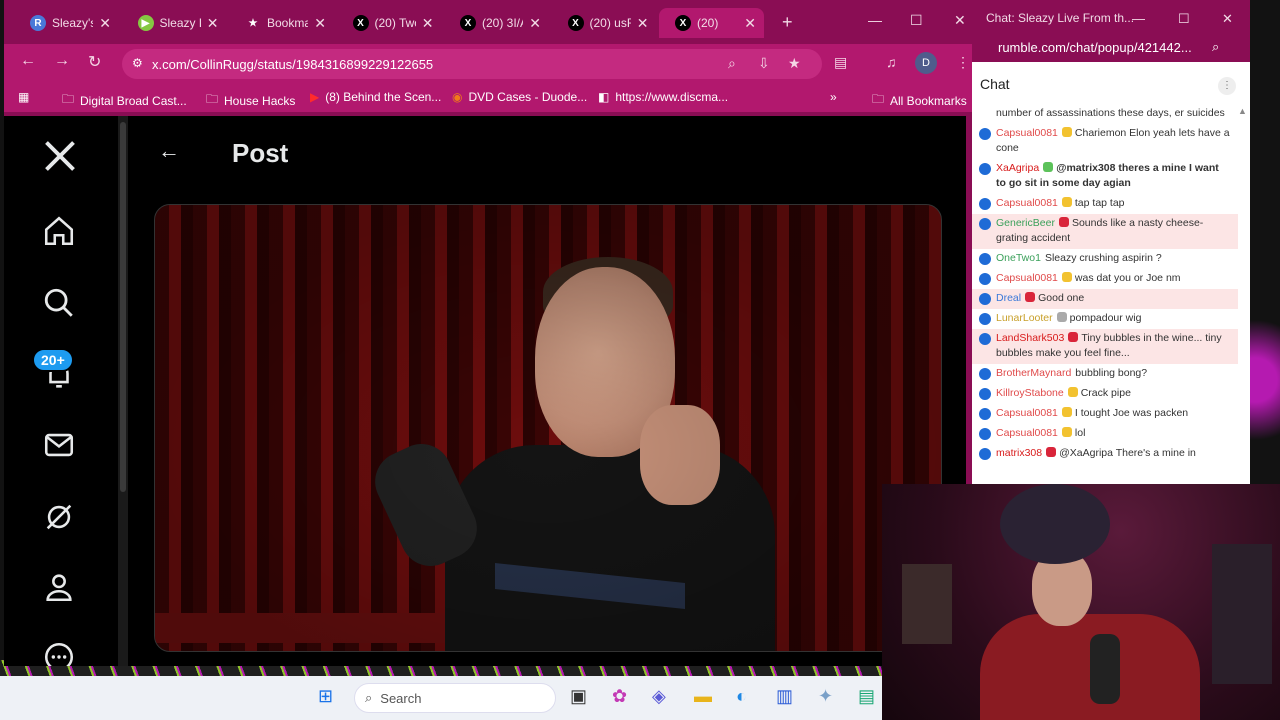 The image size is (1280, 720). I want to click on chat-username: LandShark503, so click(1030, 338).